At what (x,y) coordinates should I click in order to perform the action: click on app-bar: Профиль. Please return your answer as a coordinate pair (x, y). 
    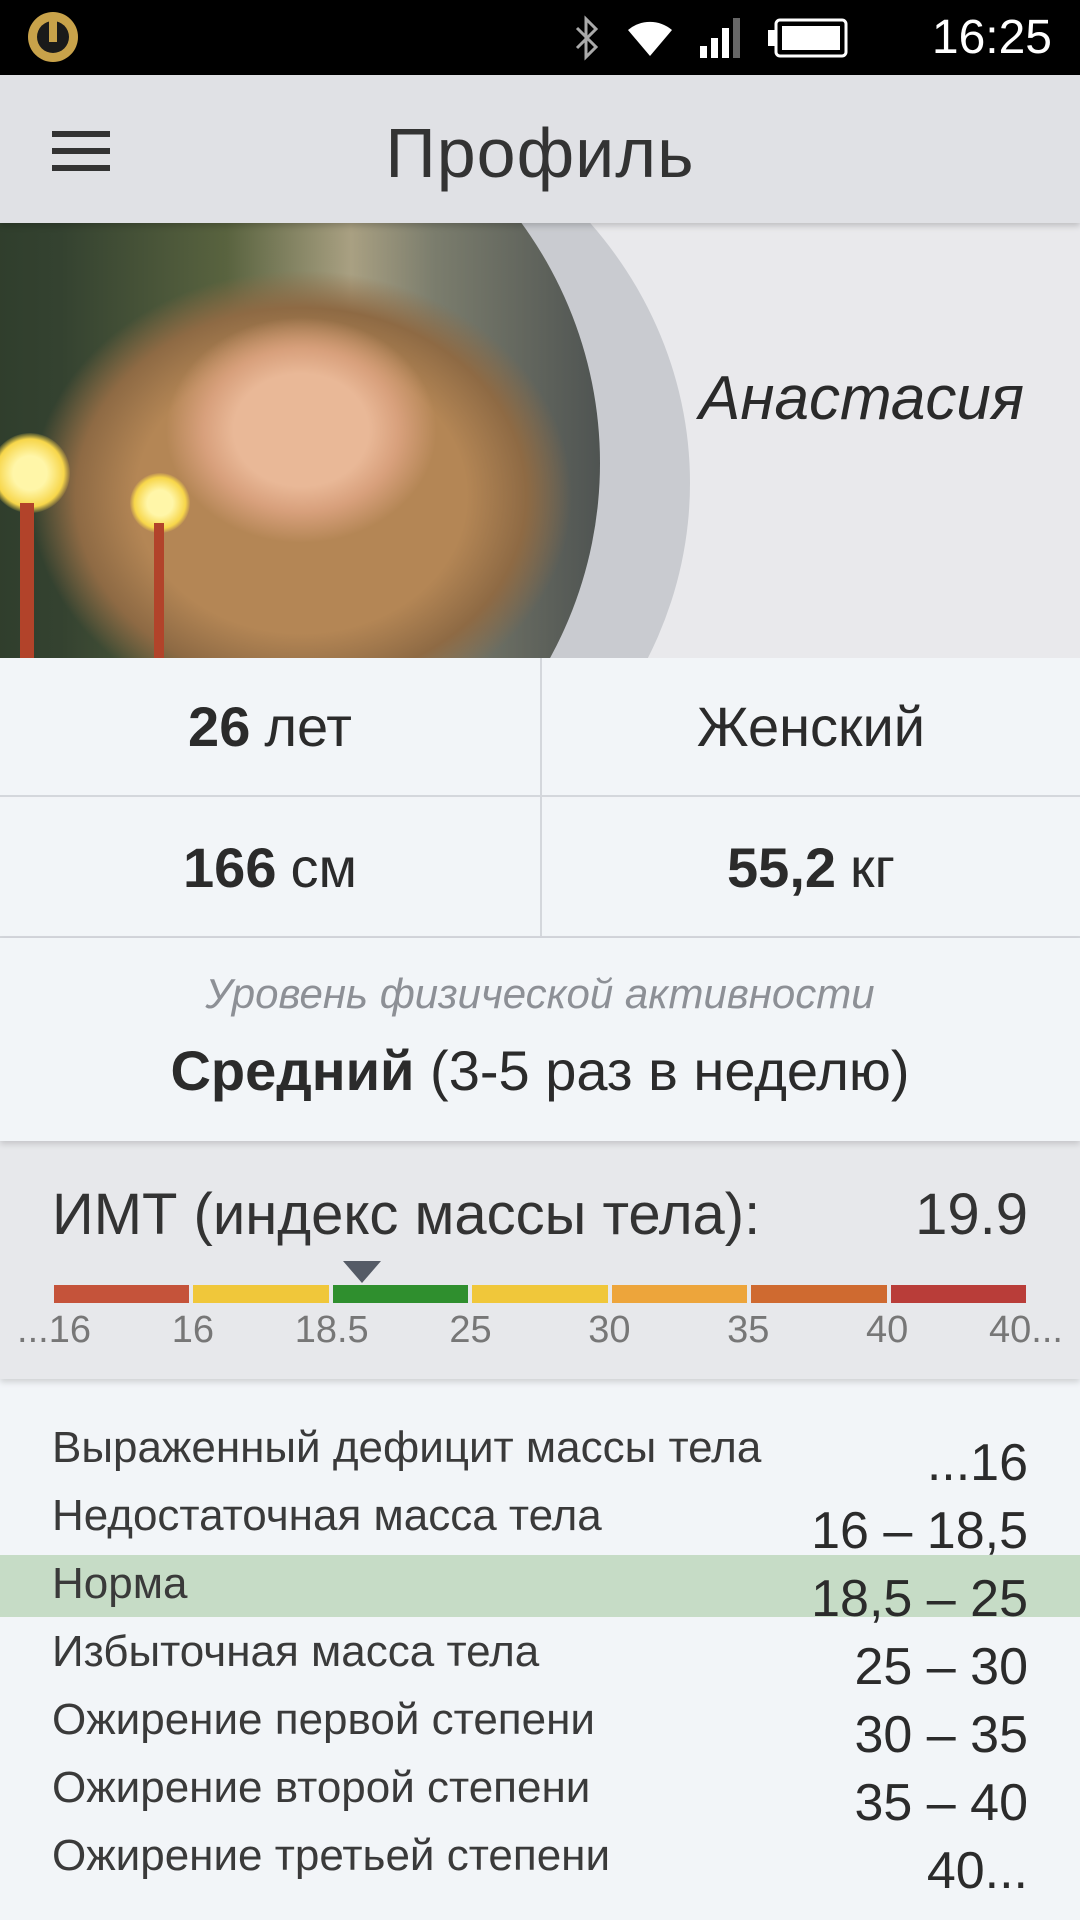
    Looking at the image, I should click on (540, 149).